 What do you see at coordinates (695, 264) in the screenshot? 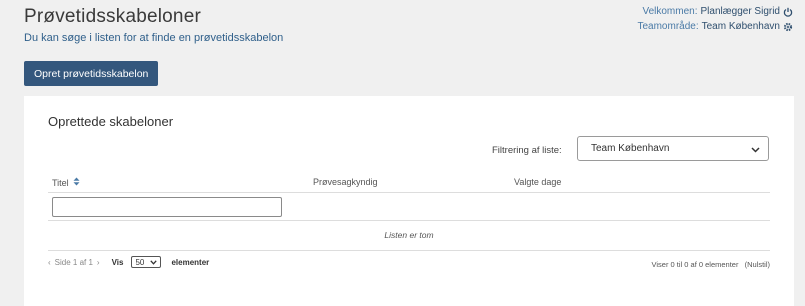
I see `summary-text: Viser 0 til 0 af 0 elementer` at bounding box center [695, 264].